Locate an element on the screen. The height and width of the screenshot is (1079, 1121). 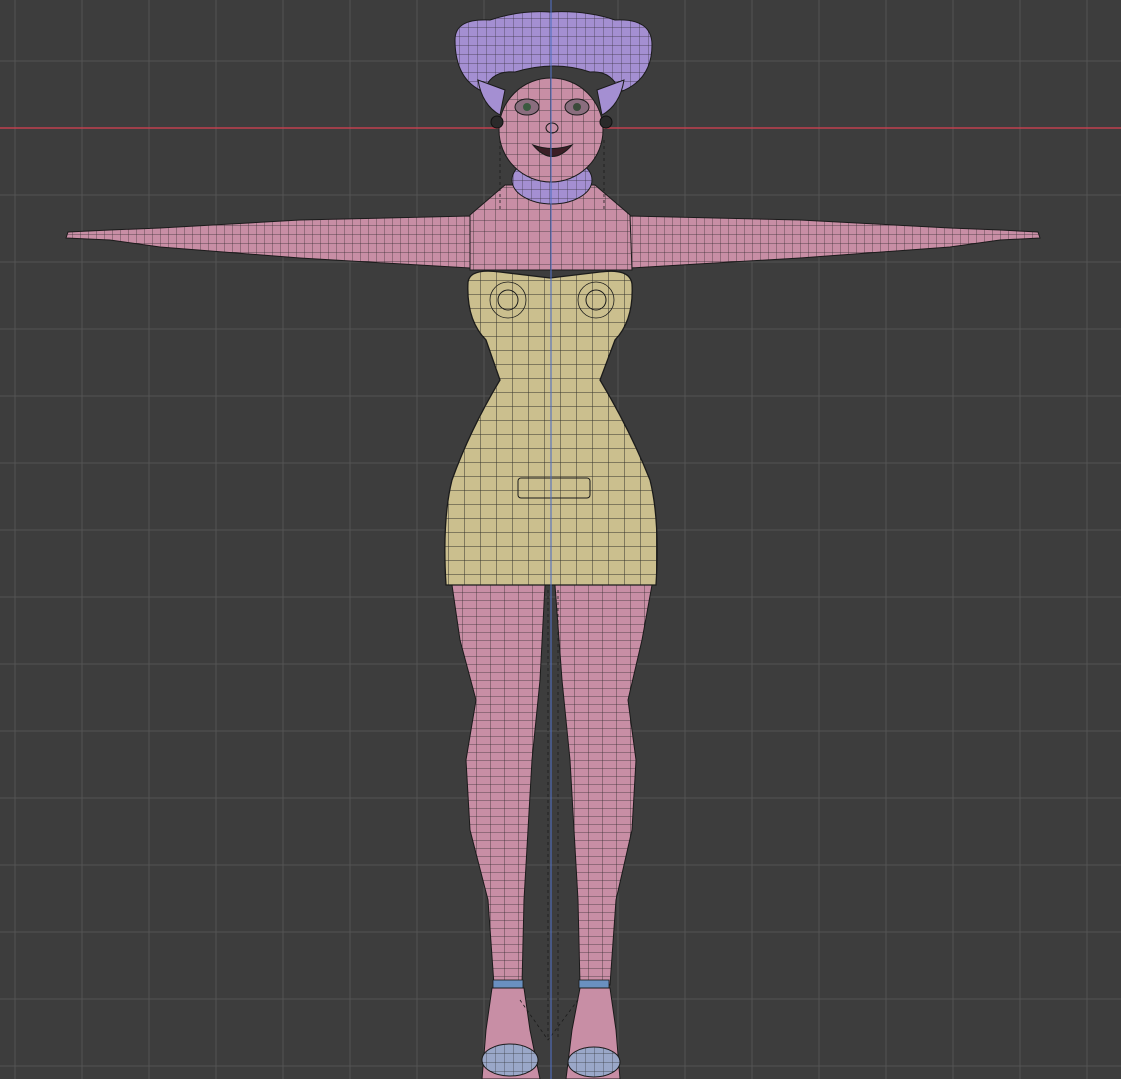
left-earring is located at coordinates (497, 122).